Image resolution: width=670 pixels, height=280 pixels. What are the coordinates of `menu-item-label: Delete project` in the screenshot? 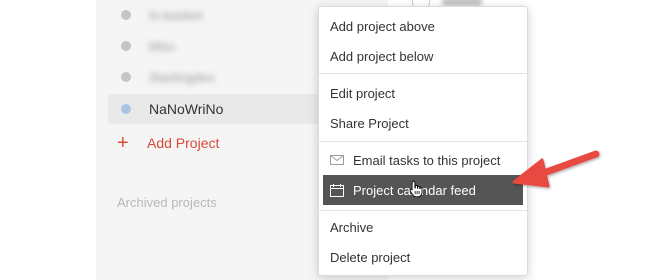 It's located at (370, 257).